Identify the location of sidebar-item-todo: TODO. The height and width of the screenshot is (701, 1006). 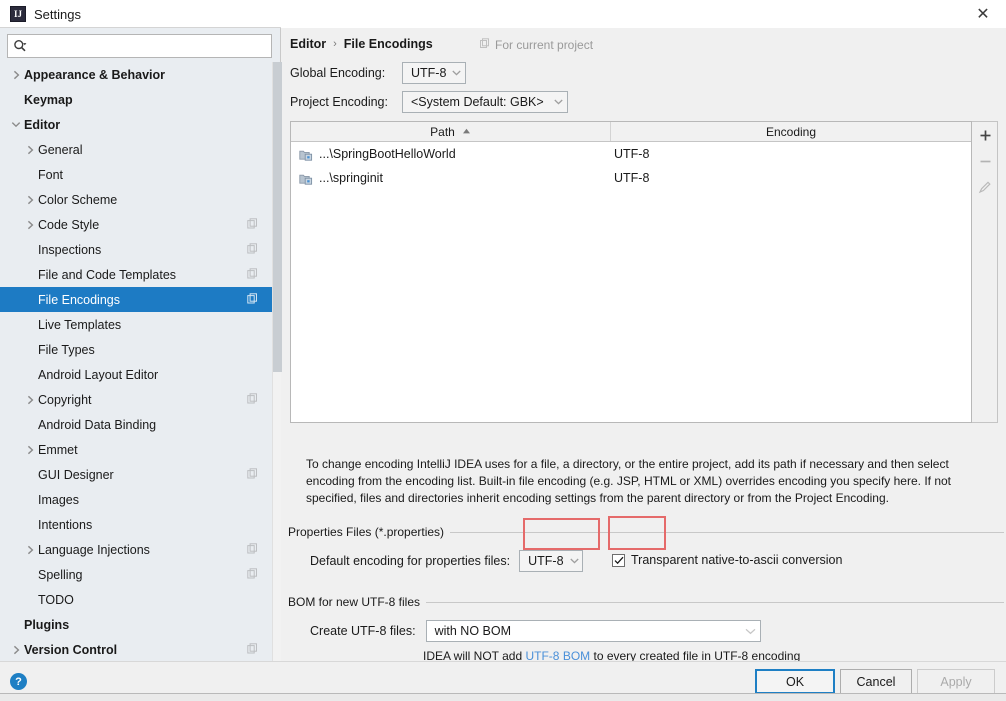
(136, 599).